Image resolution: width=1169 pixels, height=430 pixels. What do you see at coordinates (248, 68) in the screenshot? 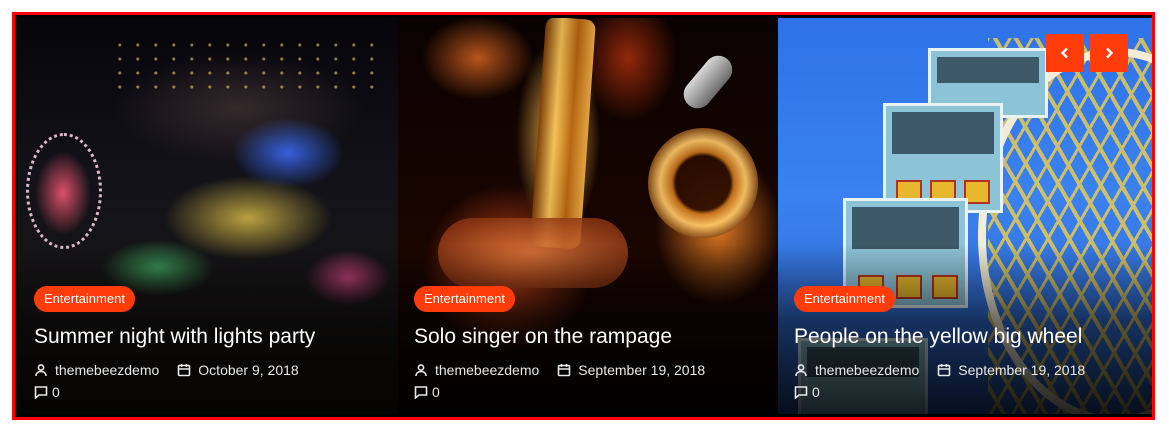
I see `city-lights` at bounding box center [248, 68].